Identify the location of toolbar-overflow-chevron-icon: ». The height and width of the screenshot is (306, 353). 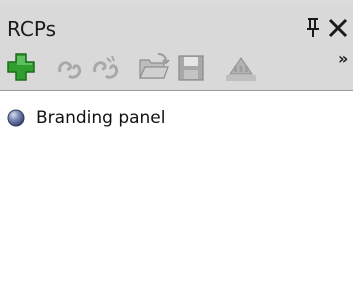
(345, 59).